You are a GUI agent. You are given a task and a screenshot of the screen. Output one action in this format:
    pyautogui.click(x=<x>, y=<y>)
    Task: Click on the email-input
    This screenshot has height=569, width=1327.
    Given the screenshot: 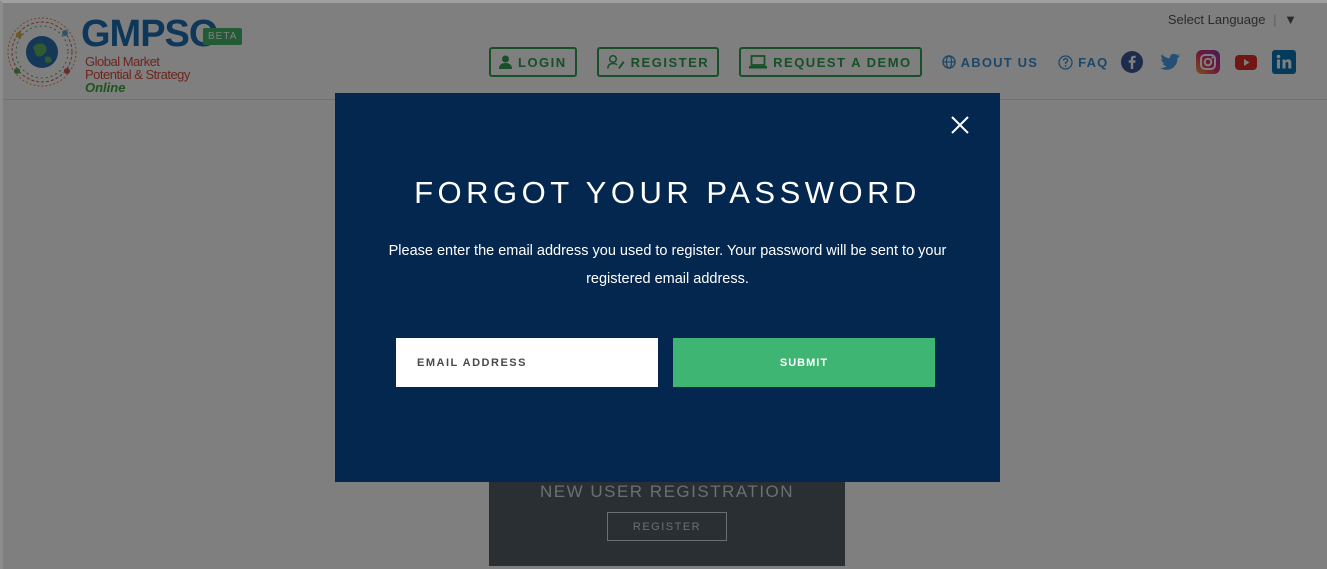 What is the action you would take?
    pyautogui.click(x=527, y=362)
    